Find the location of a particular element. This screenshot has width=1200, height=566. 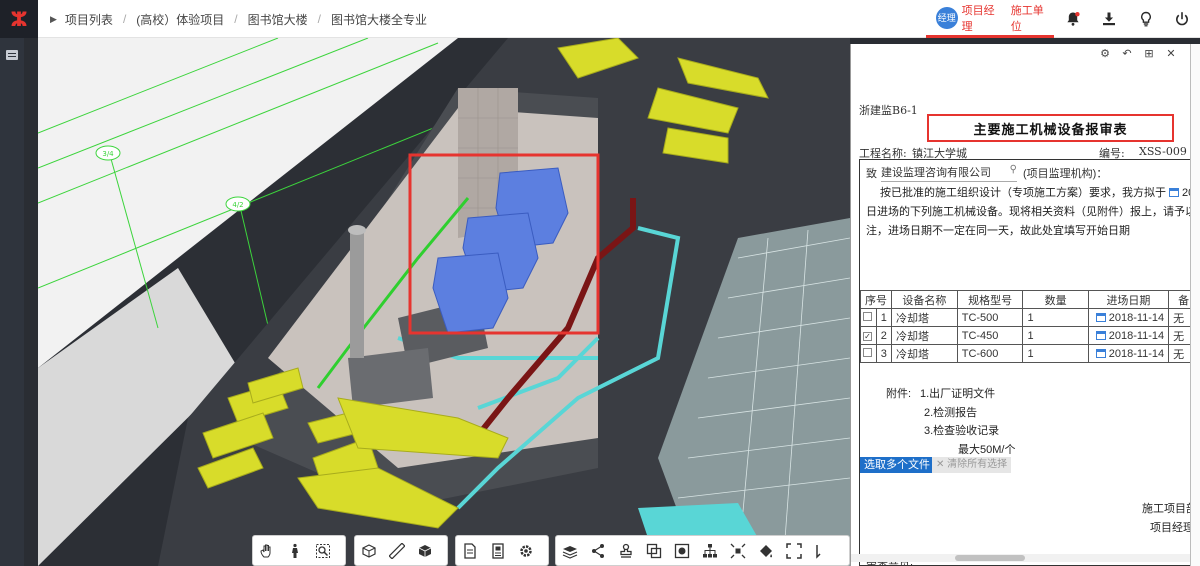

panel-window-controls: ⚙ ↶ ⊞ ✕ is located at coordinates (1138, 53).